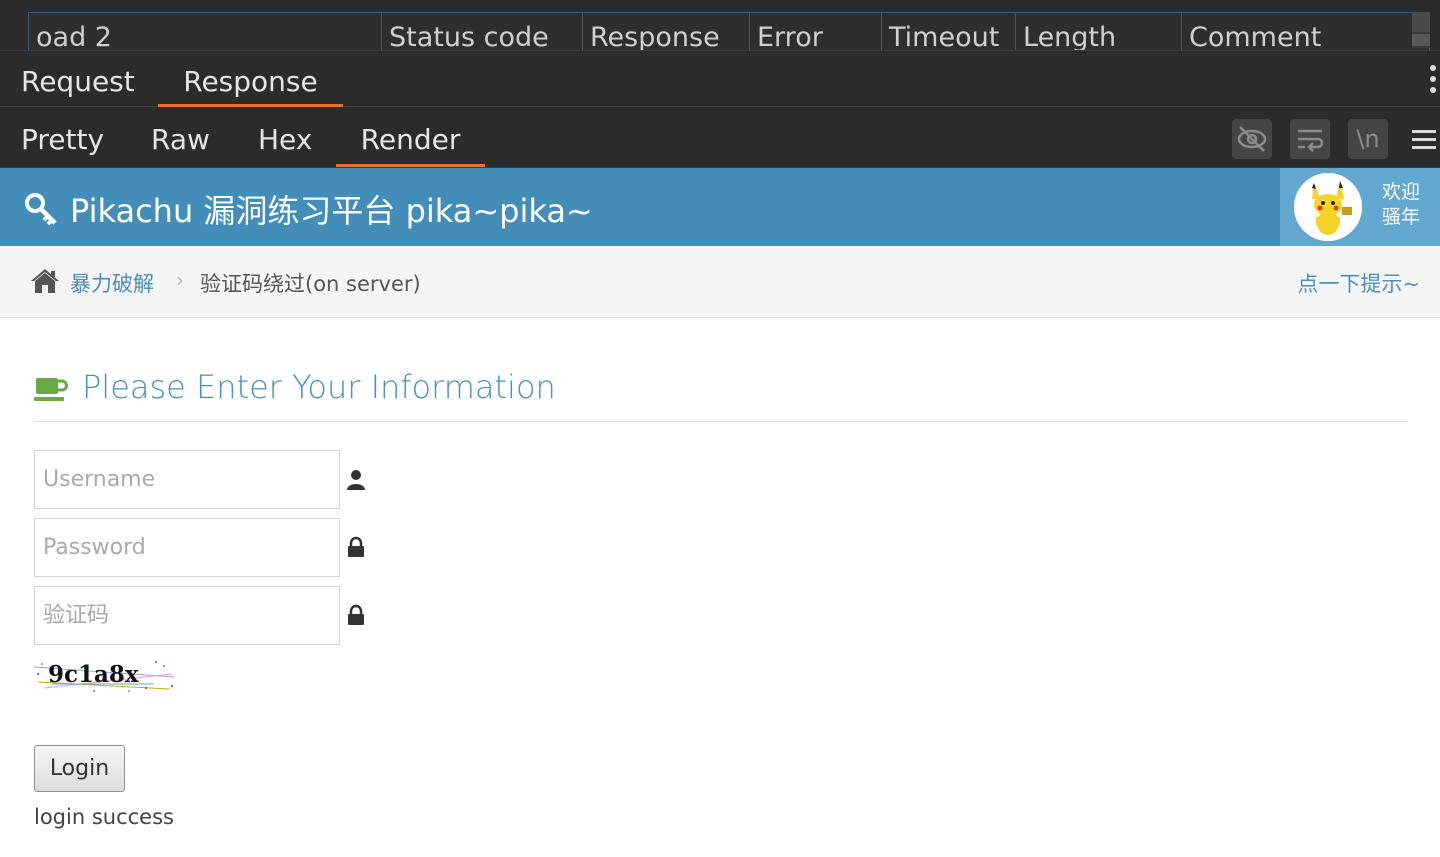  I want to click on form-header: Please Enter Your Information, so click(721, 395).